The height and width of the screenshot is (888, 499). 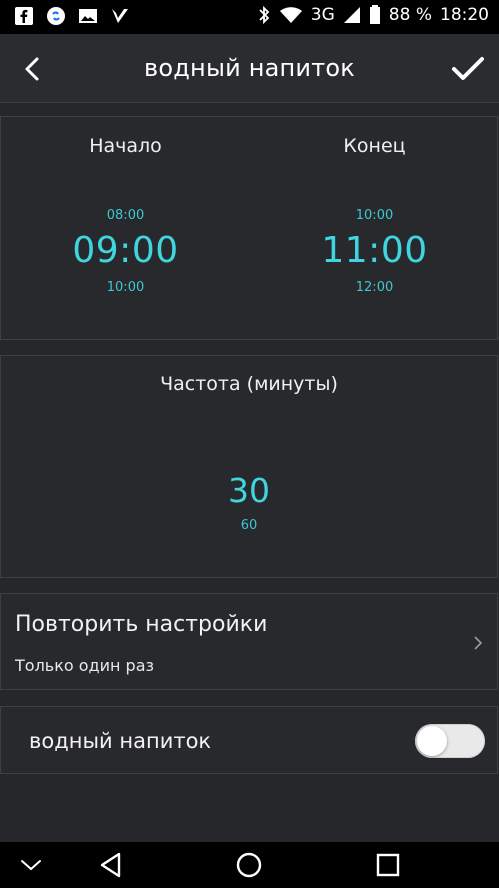 What do you see at coordinates (351, 15) in the screenshot?
I see `signal-icon` at bounding box center [351, 15].